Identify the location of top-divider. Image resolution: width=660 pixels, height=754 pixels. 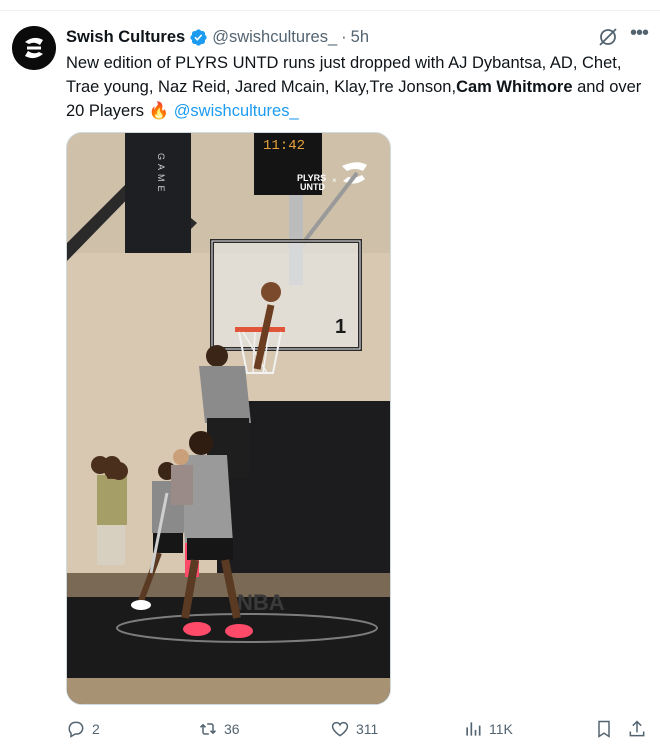
(330, 10).